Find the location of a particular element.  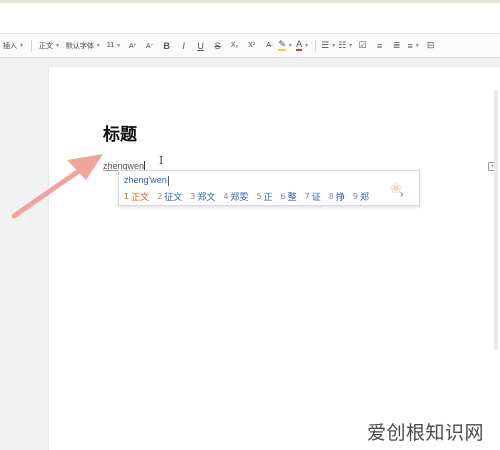

ime-candidate-number: 1 is located at coordinates (127, 196).